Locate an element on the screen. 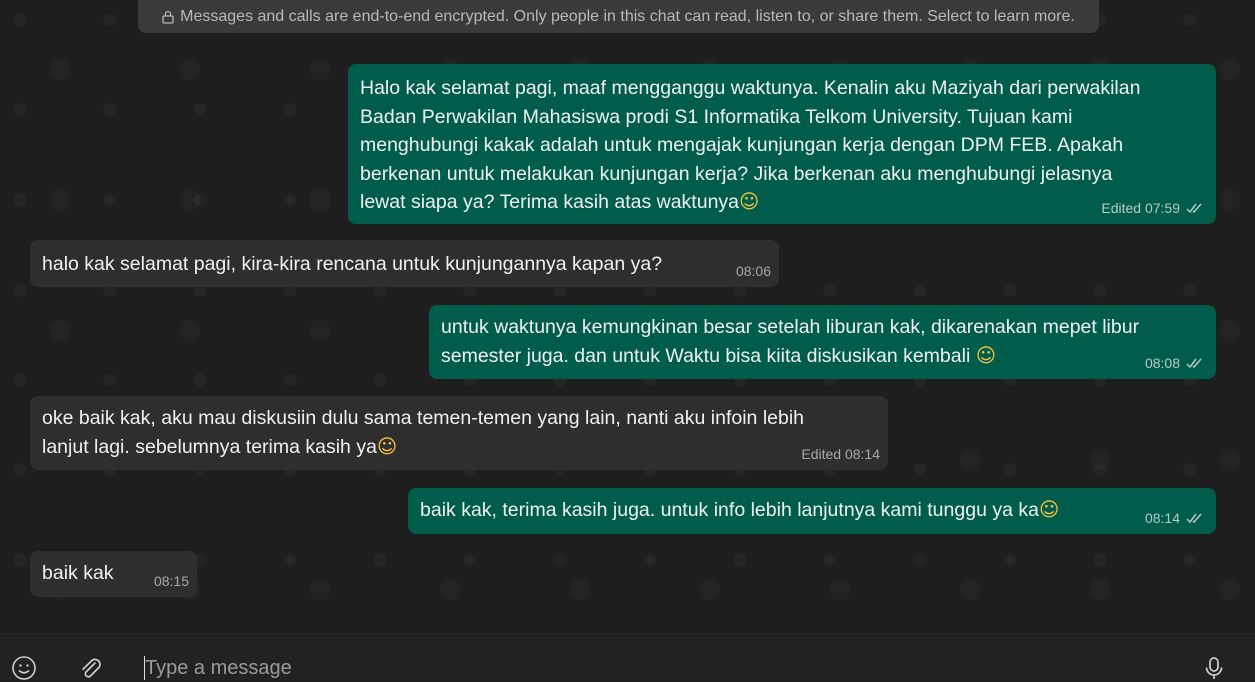 The width and height of the screenshot is (1255, 682). message-meta: 08:14 is located at coordinates (1174, 518).